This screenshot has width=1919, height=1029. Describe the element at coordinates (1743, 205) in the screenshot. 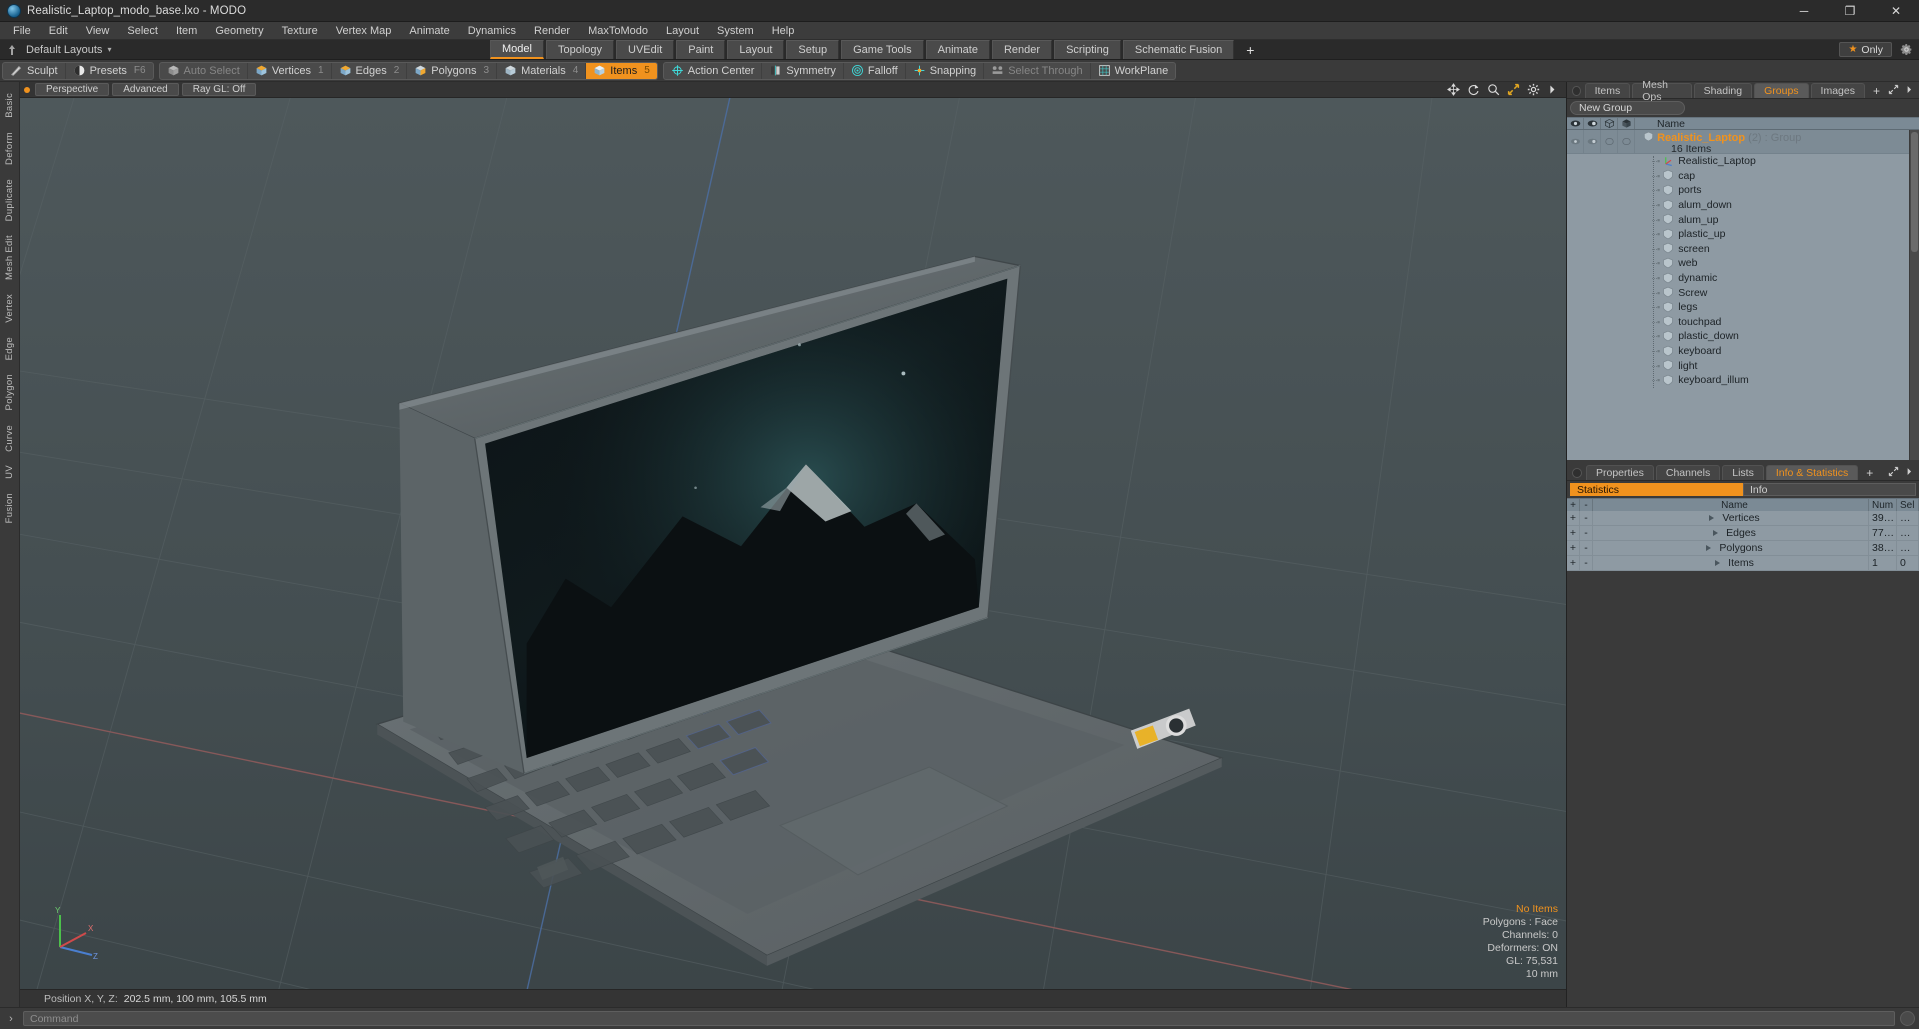

I see `list-item: ···▪ alum_down` at that location.